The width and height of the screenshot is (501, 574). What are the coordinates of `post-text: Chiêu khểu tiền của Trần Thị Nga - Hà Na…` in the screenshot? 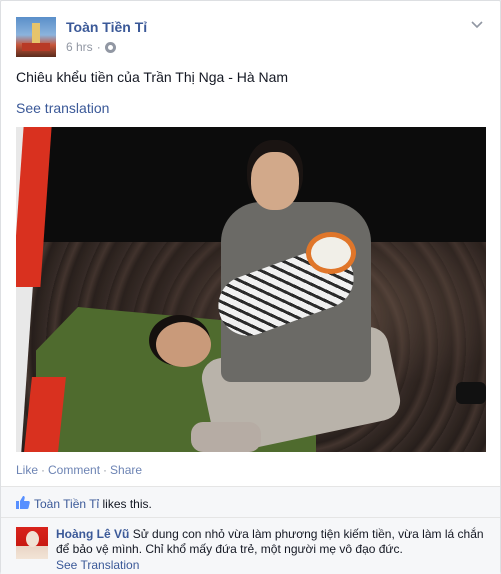 It's located at (152, 77).